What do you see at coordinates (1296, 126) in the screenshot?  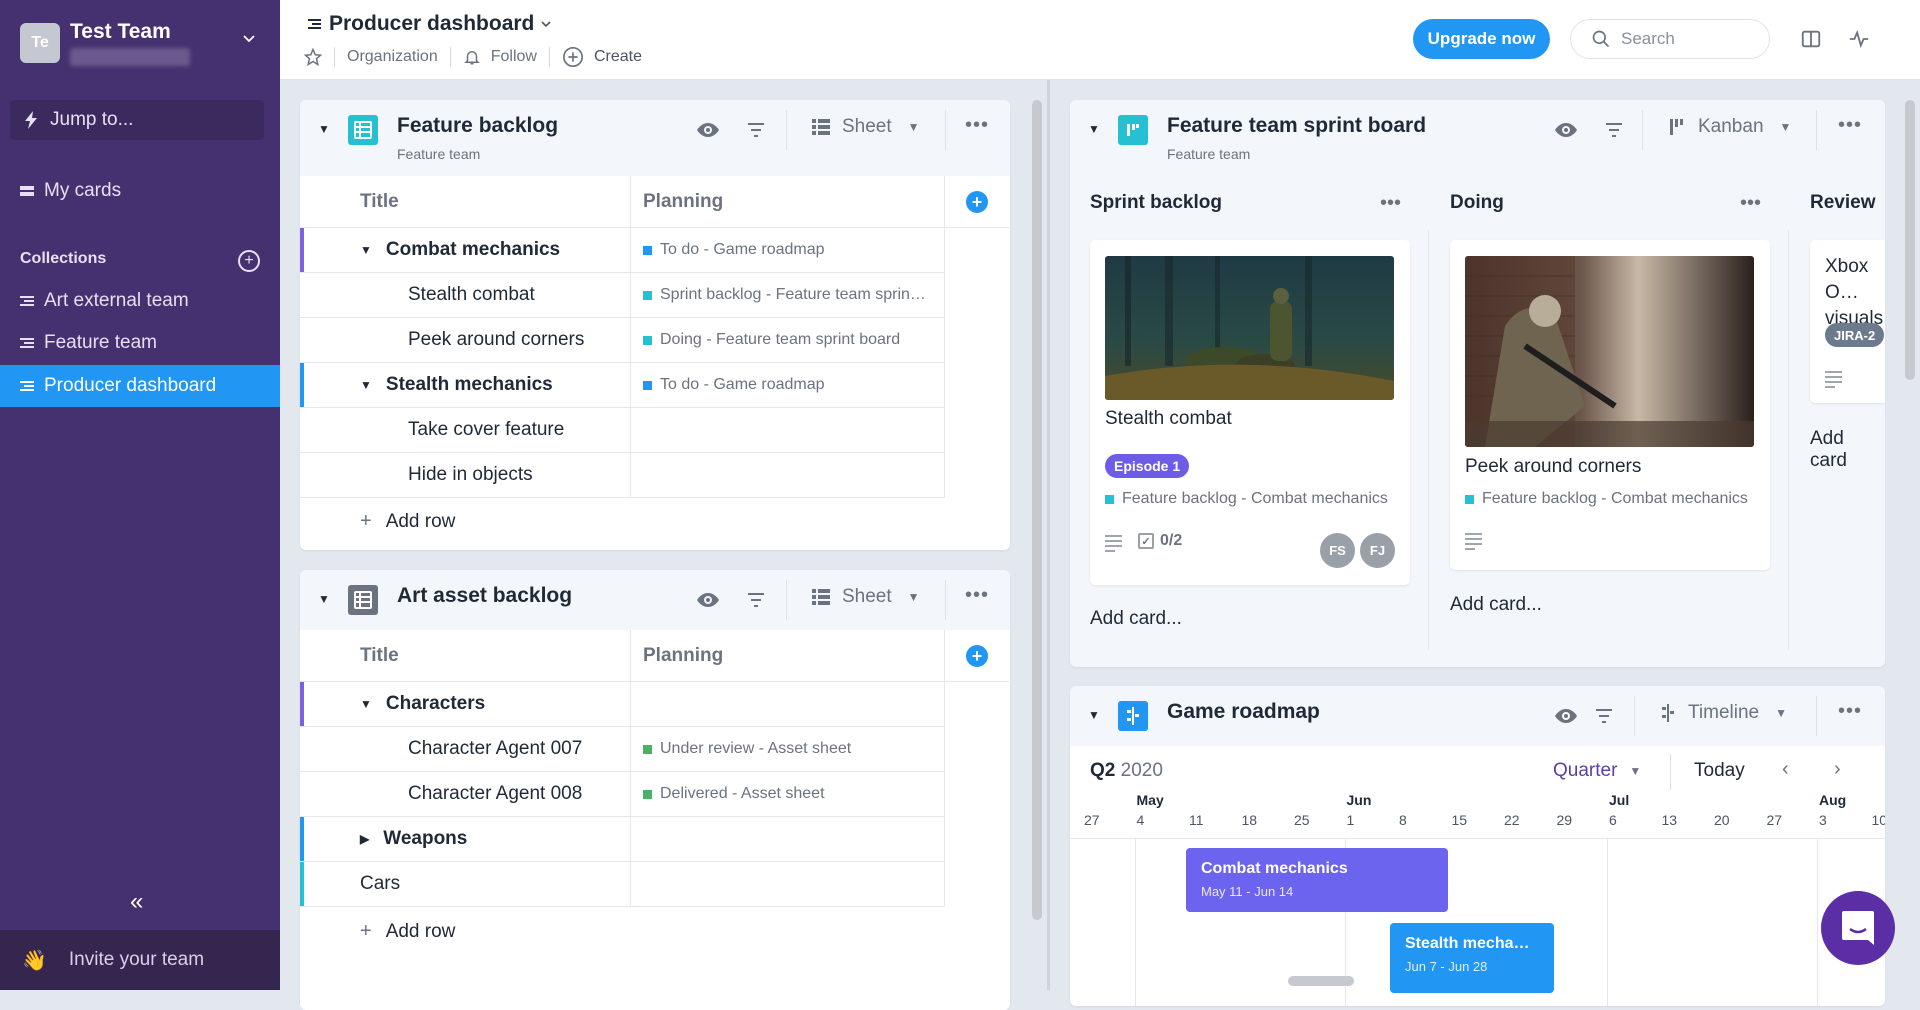 I see `panel-title: Feature team sprint board` at bounding box center [1296, 126].